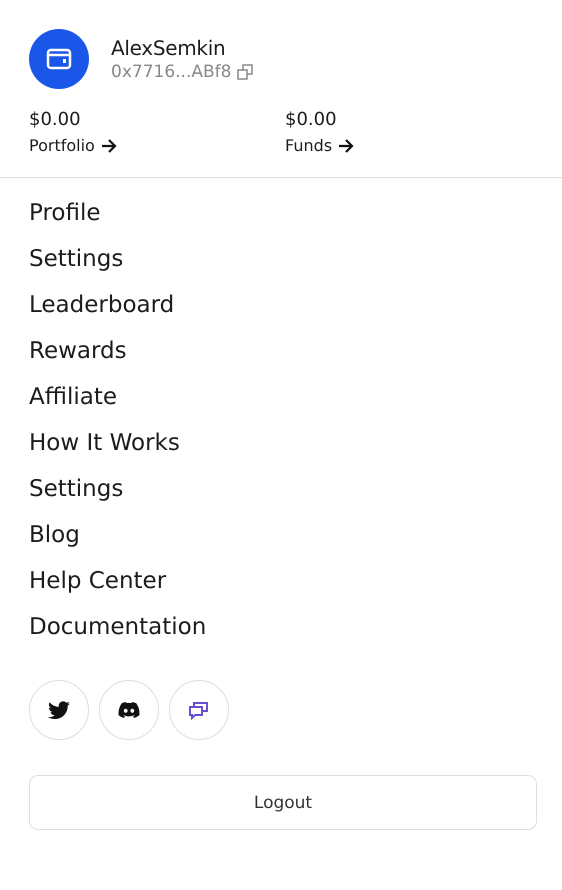  I want to click on menu-item: Rewards, so click(78, 359).